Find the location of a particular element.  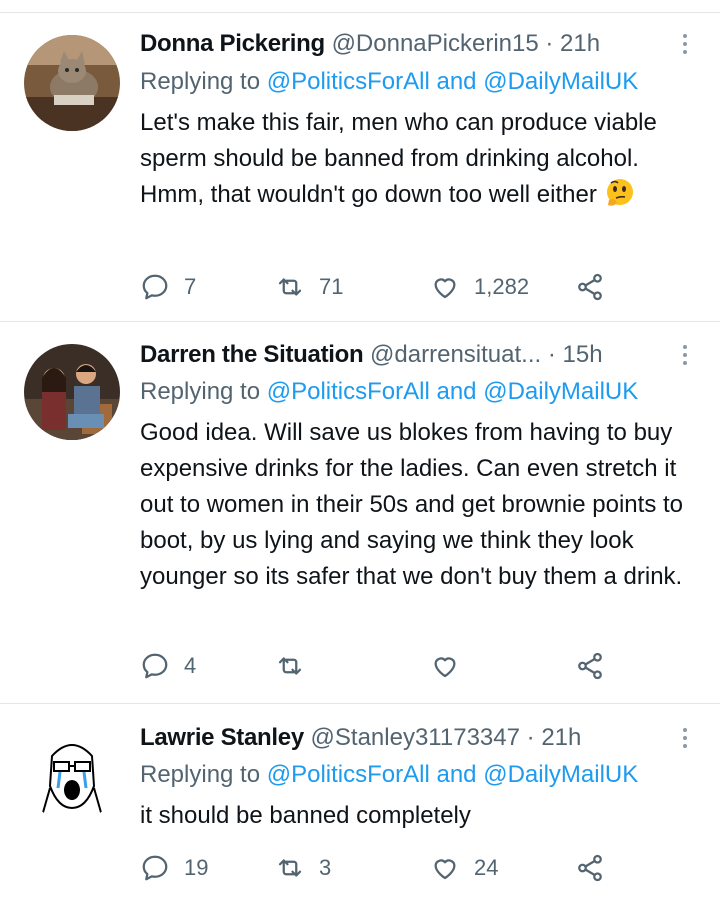

author-handle: @DonnaPickerin15 is located at coordinates (435, 43).